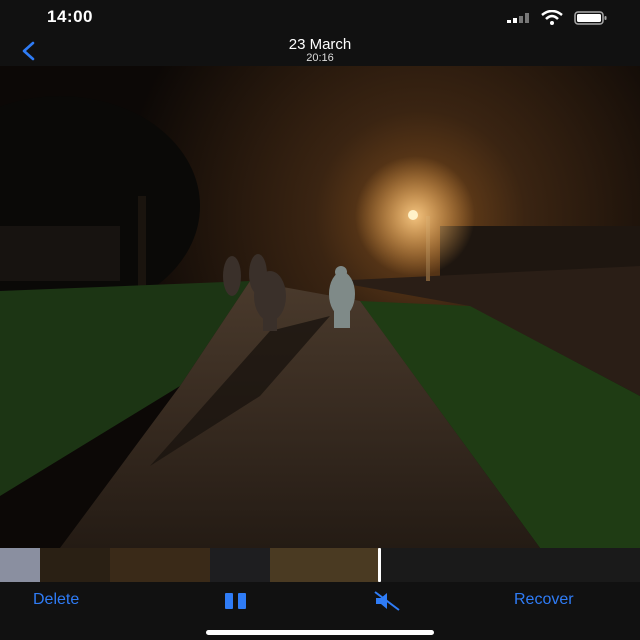 The width and height of the screenshot is (640, 640). Describe the element at coordinates (518, 18) in the screenshot. I see `cellular-signal-icon` at that location.